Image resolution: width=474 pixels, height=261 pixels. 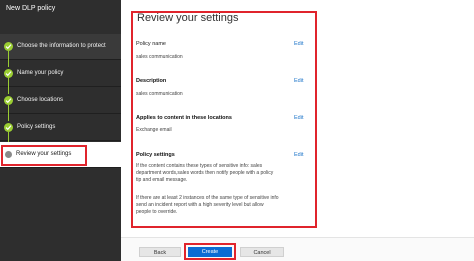 What do you see at coordinates (160, 252) in the screenshot?
I see `back-button: Back` at bounding box center [160, 252].